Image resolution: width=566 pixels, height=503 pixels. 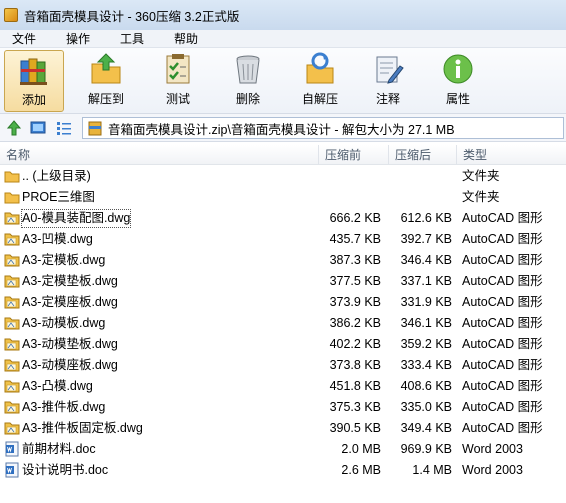 What do you see at coordinates (281, 129) in the screenshot?
I see `address-path: 音箱面壳模具设计.zip\音箱面壳模具设计 - 解包大小为 27.1 MB` at bounding box center [281, 129].